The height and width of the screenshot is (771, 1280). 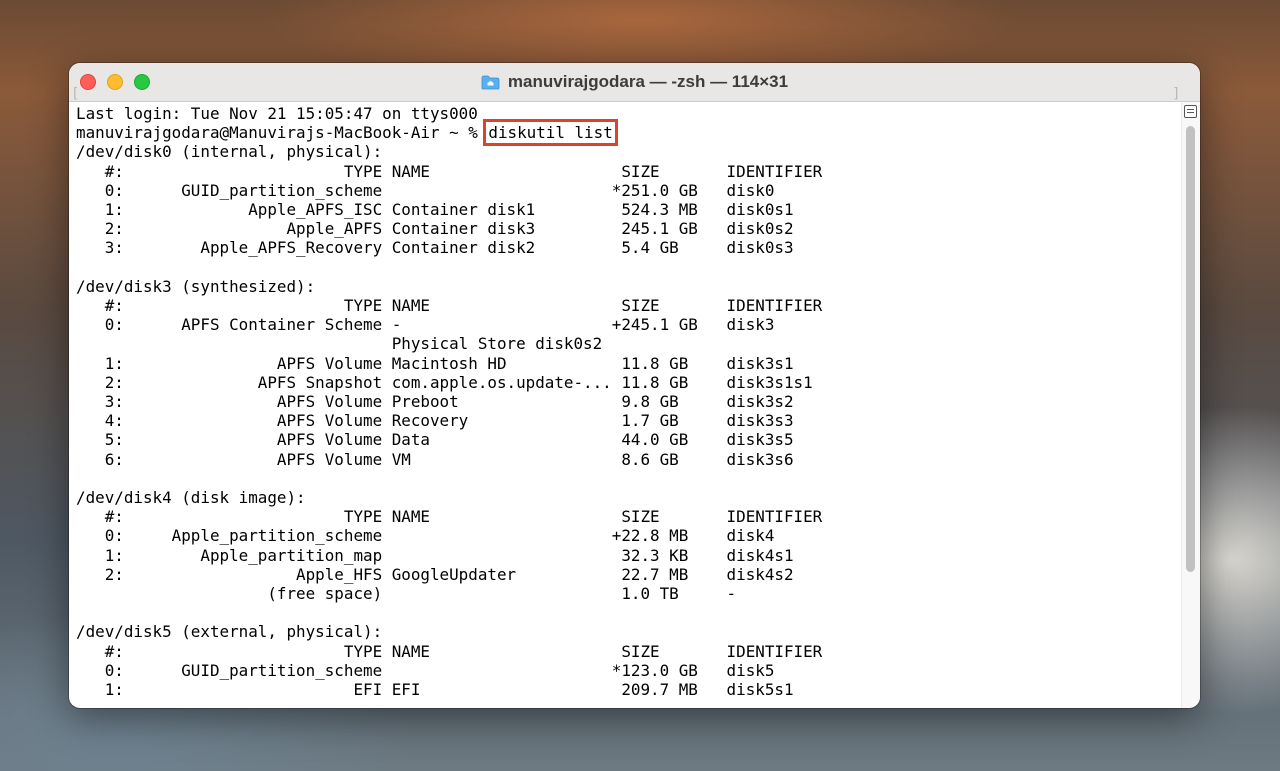 What do you see at coordinates (1190, 349) in the screenshot?
I see `scrollbar-thumb` at bounding box center [1190, 349].